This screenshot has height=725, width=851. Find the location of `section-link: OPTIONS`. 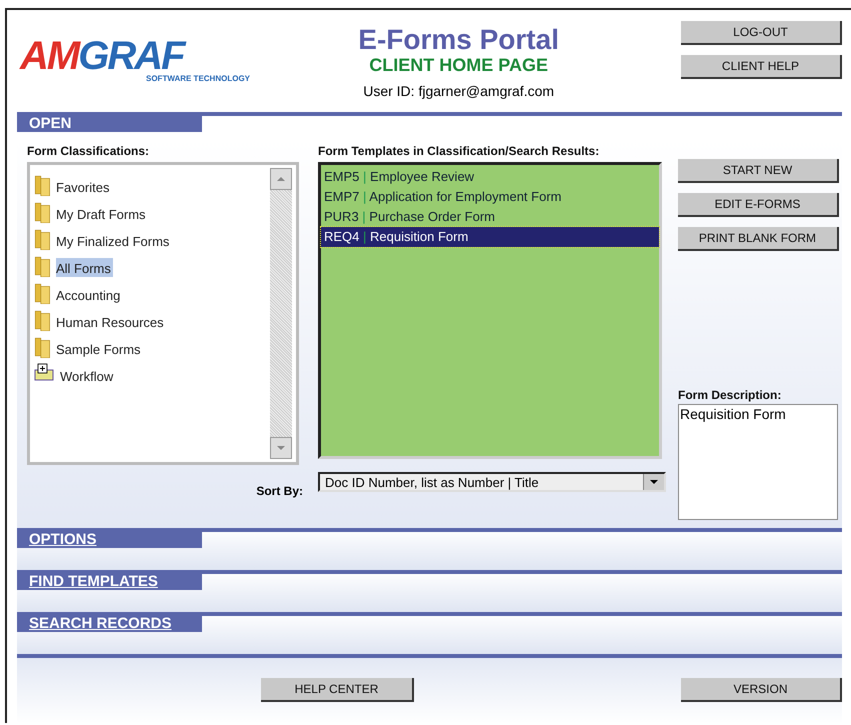

section-link: OPTIONS is located at coordinates (109, 540).